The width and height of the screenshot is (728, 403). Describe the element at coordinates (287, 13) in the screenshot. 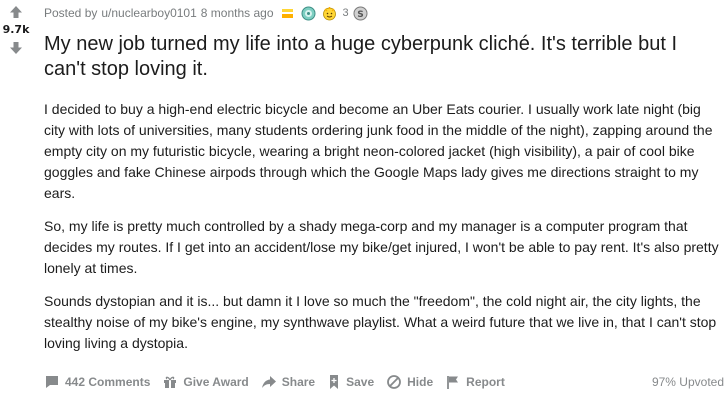

I see `gold-bar-award-icon` at that location.